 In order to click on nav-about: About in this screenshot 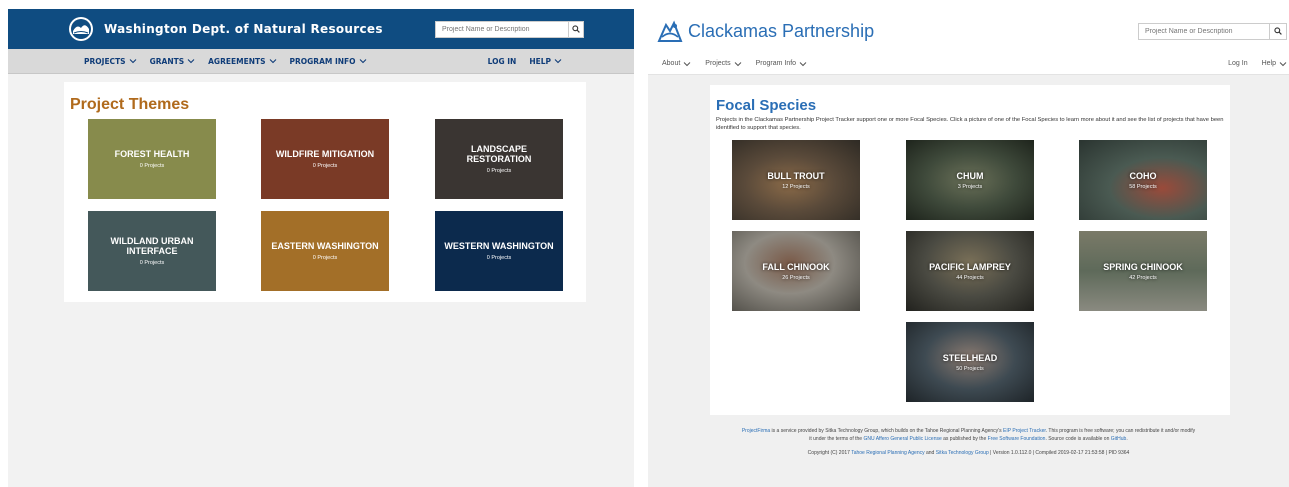, I will do `click(676, 64)`.